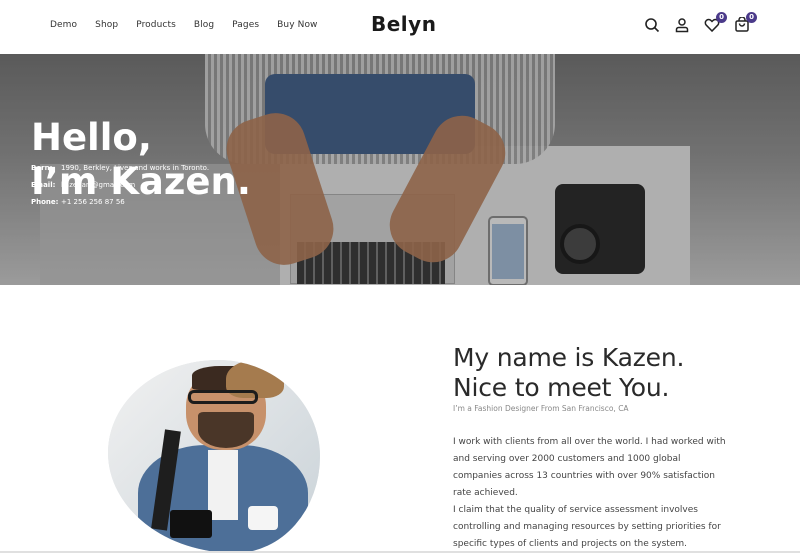 Image resolution: width=800 pixels, height=553 pixels. What do you see at coordinates (191, 524) in the screenshot?
I see `profile-photo-phone` at bounding box center [191, 524].